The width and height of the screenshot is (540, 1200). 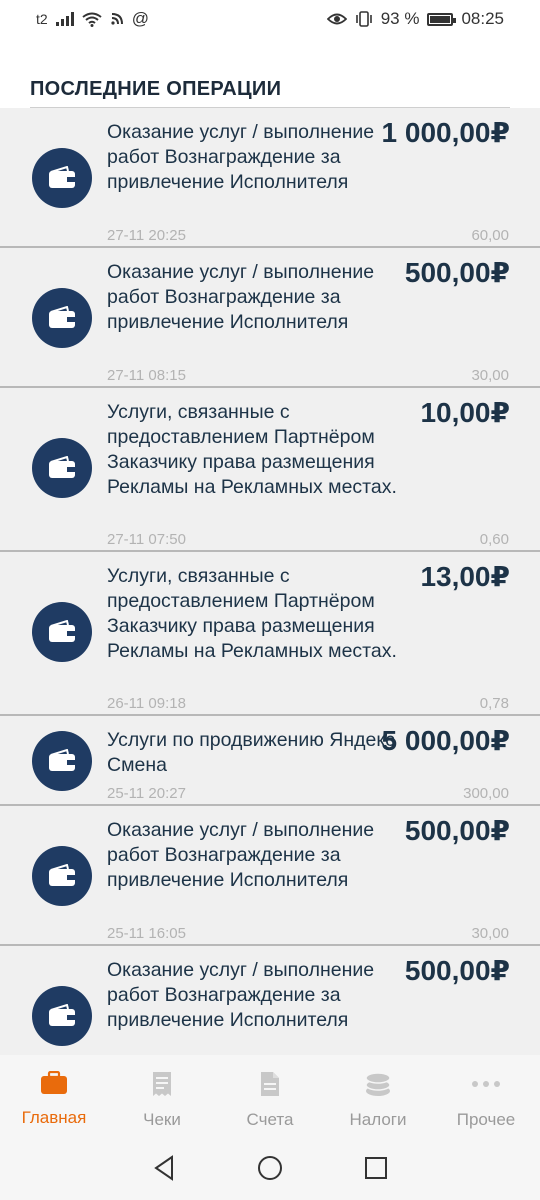 I want to click on nav-label: Главная, so click(x=54, y=1117).